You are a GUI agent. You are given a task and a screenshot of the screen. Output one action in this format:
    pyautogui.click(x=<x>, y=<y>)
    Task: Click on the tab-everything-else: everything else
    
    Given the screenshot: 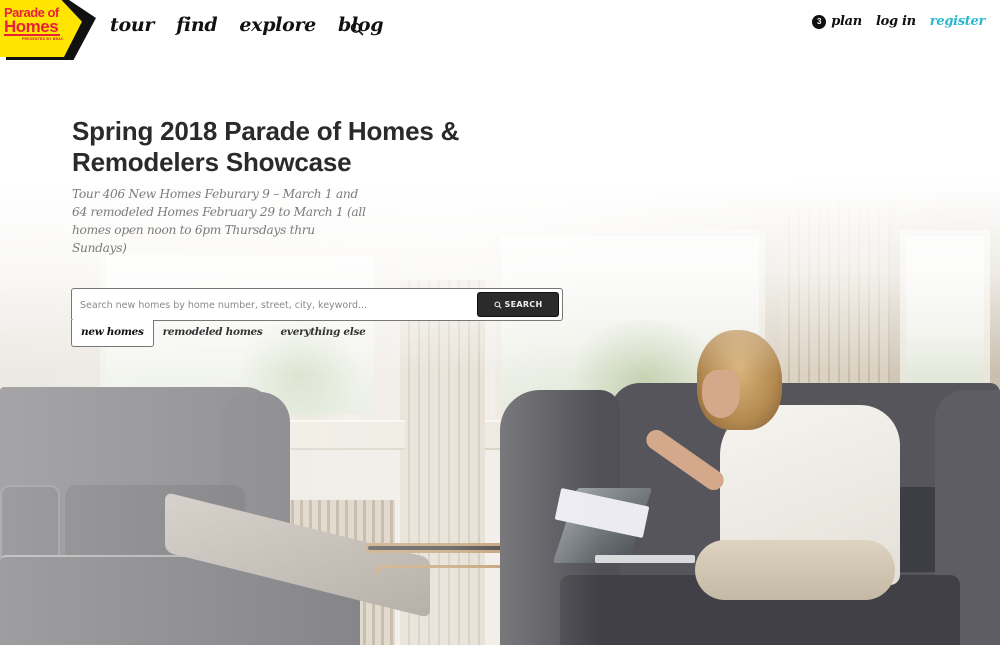 What is the action you would take?
    pyautogui.click(x=323, y=333)
    